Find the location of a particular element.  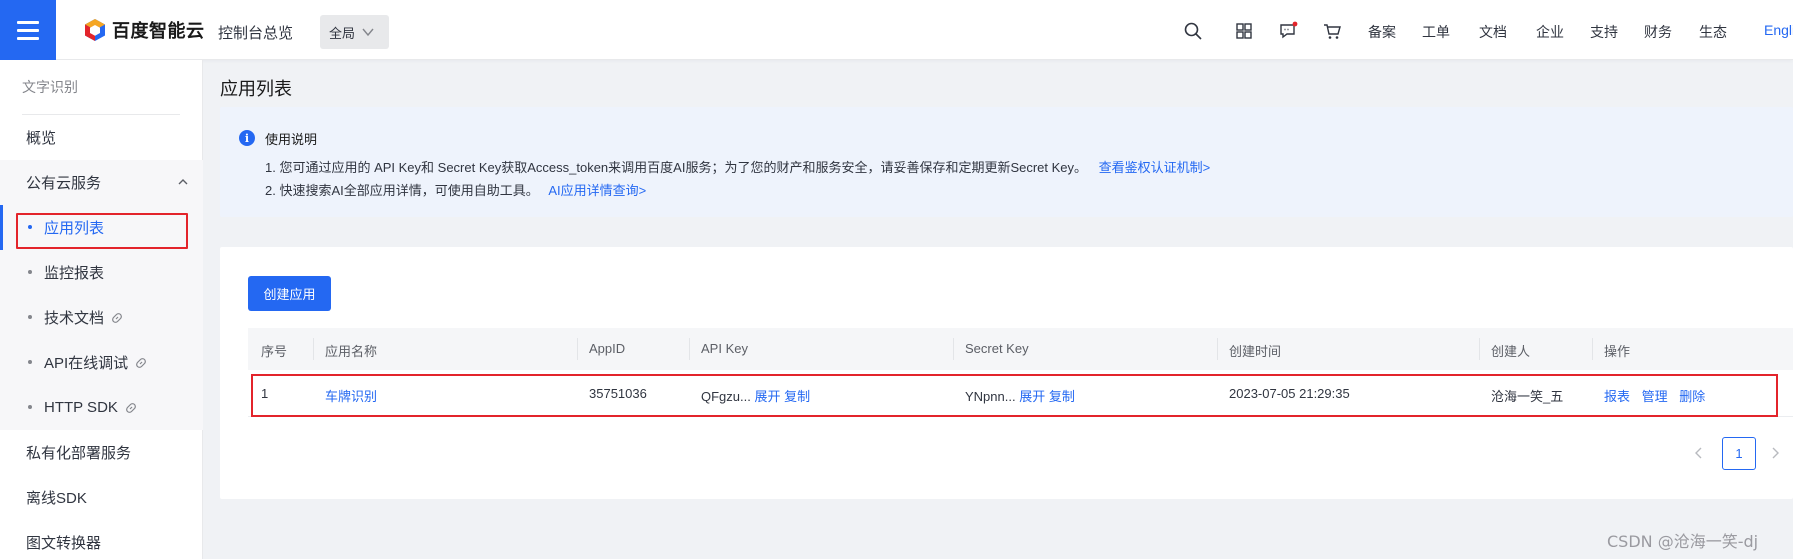

info-title: 使用说明 is located at coordinates (291, 139).